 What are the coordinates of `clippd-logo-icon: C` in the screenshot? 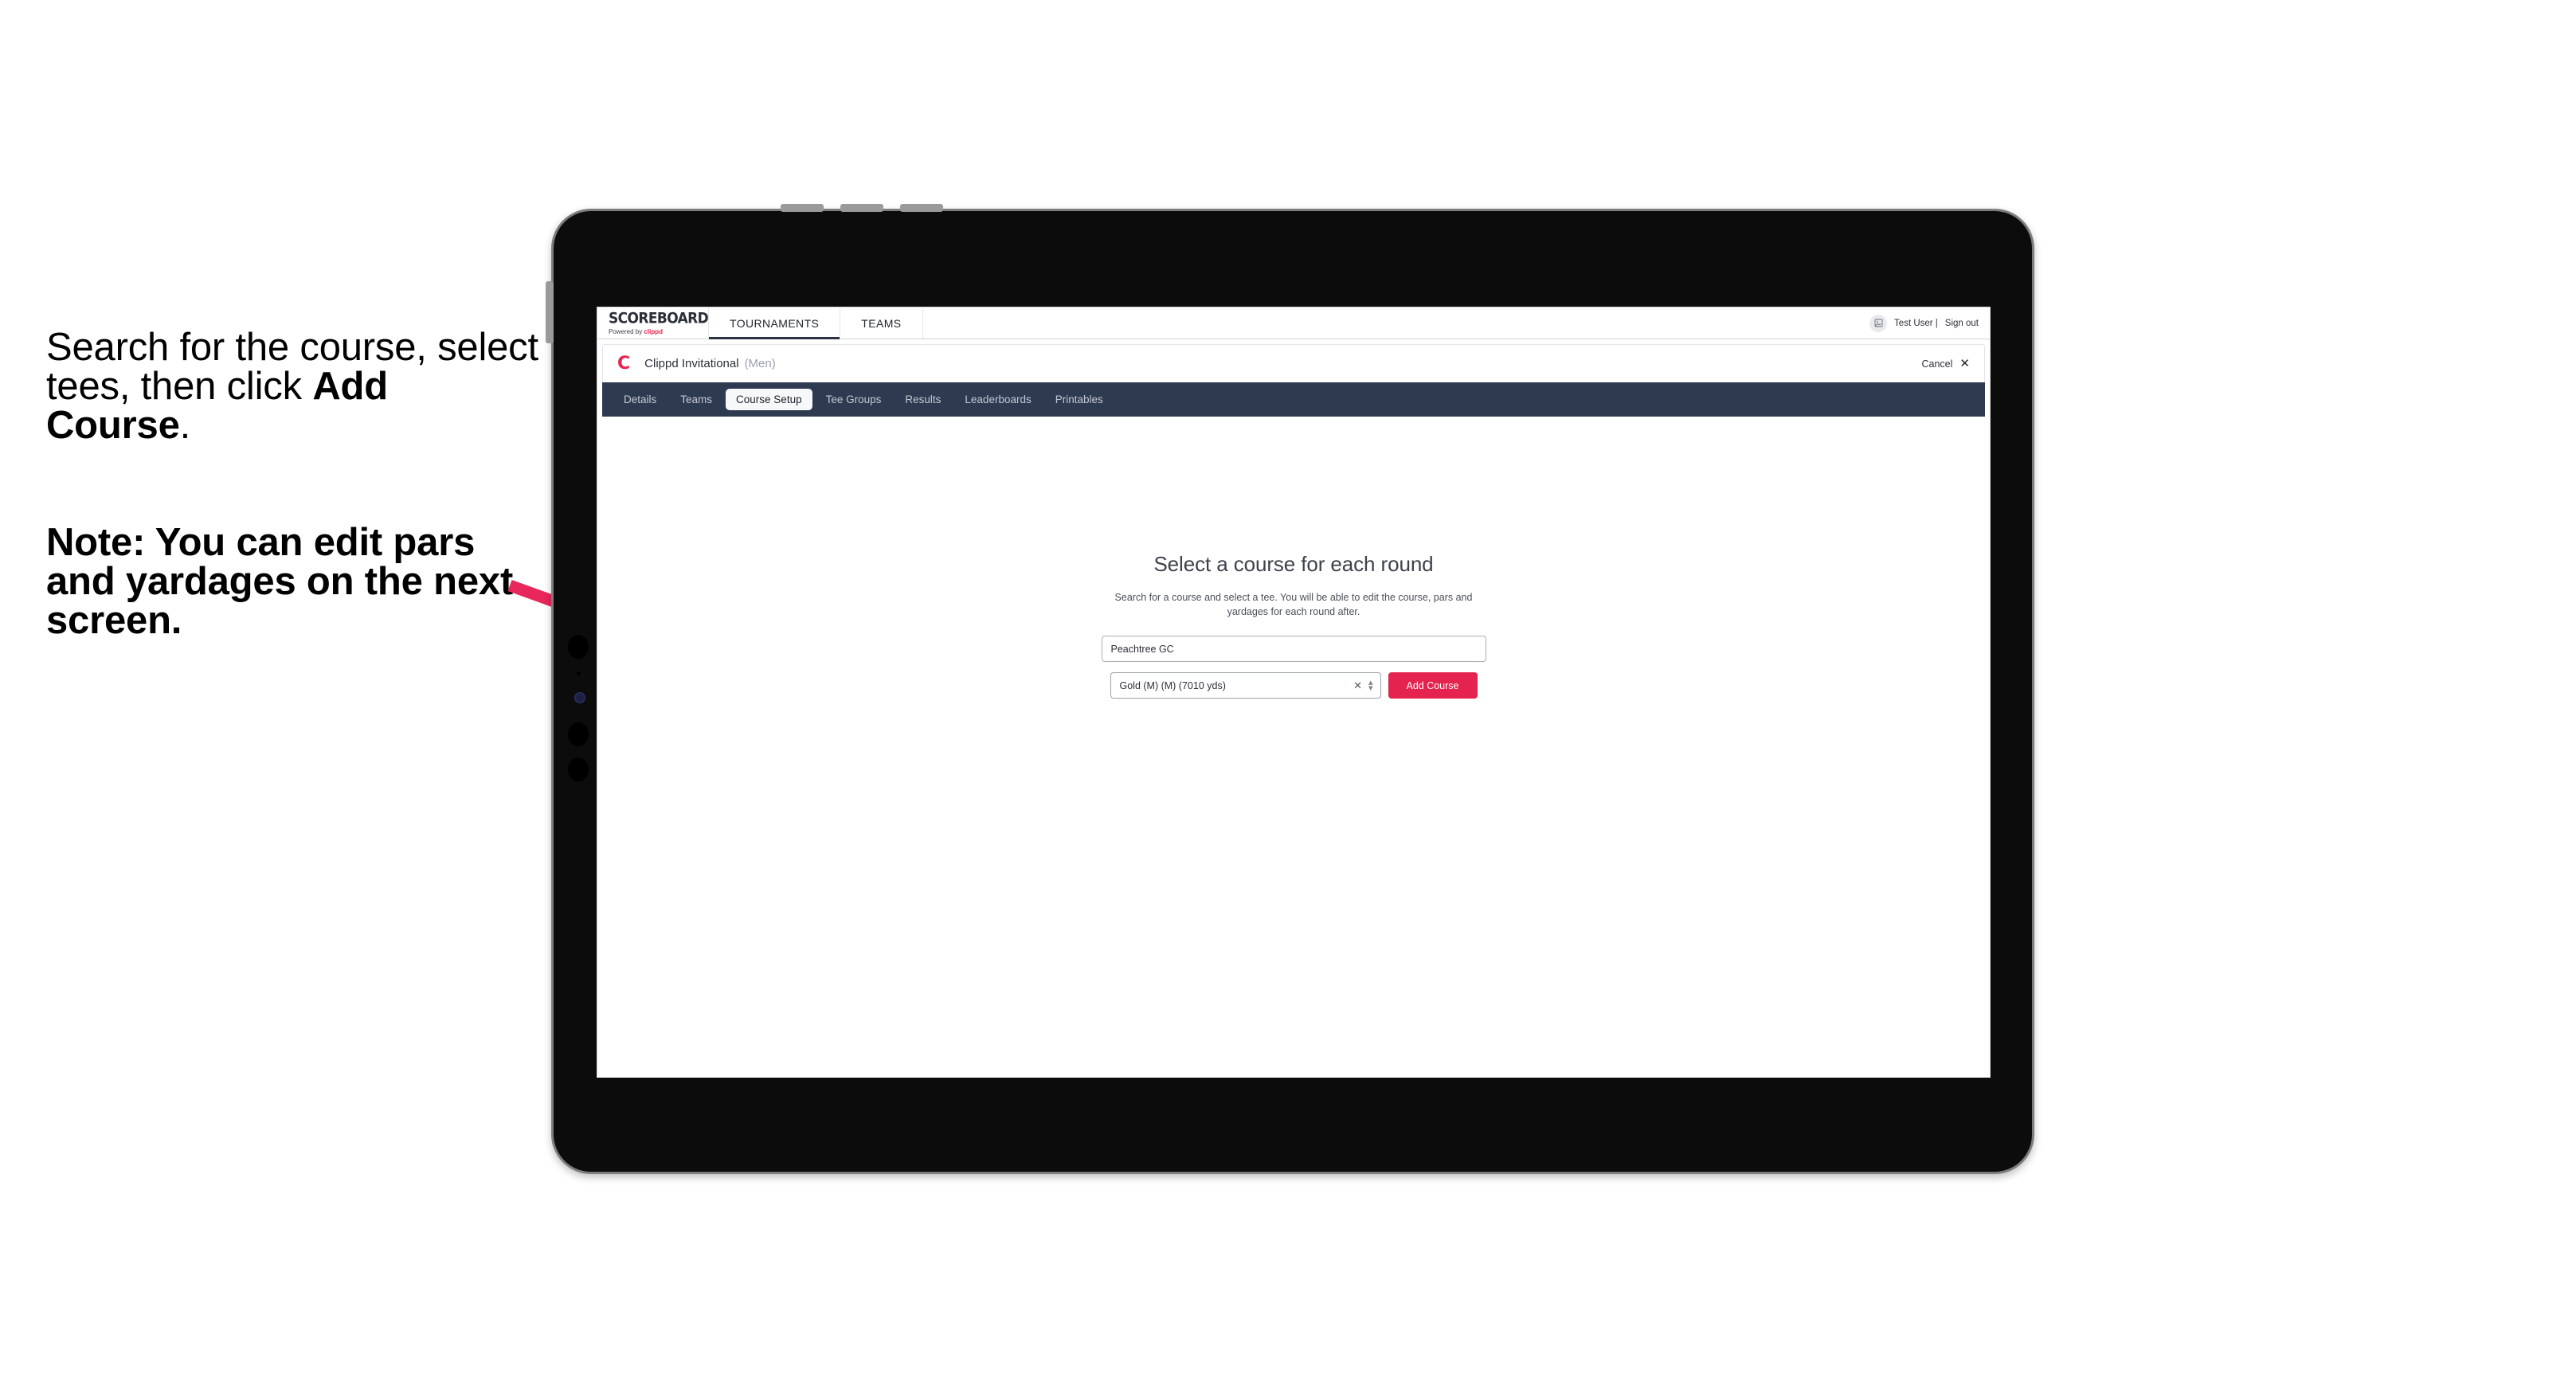 It's located at (624, 363).